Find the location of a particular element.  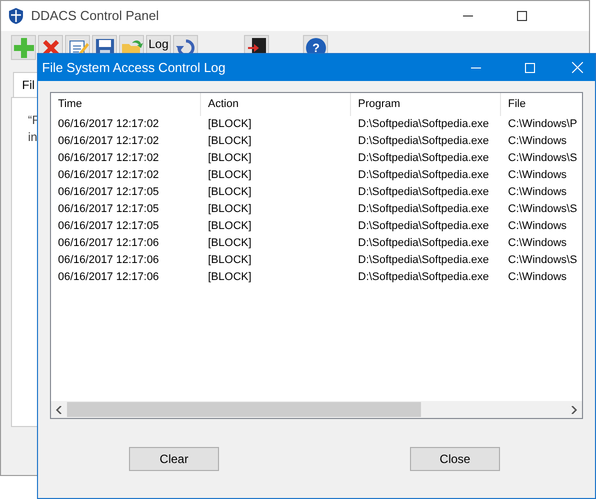

dialog-title: File System Access Control Log is located at coordinates (134, 67).